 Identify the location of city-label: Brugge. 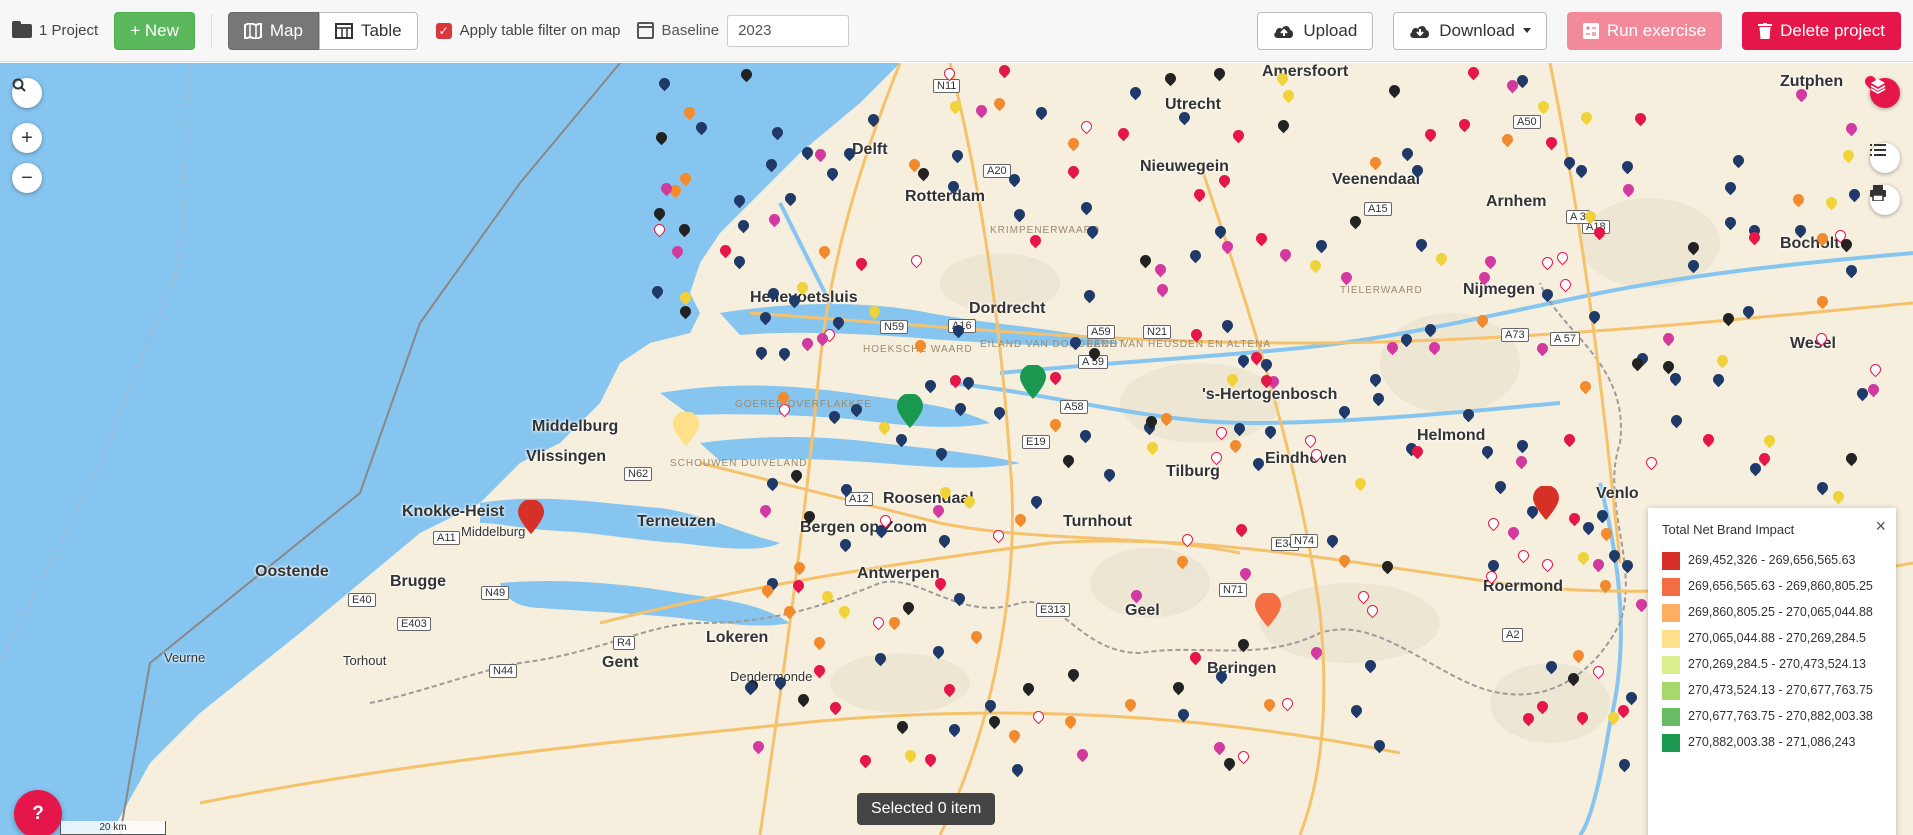
(418, 581).